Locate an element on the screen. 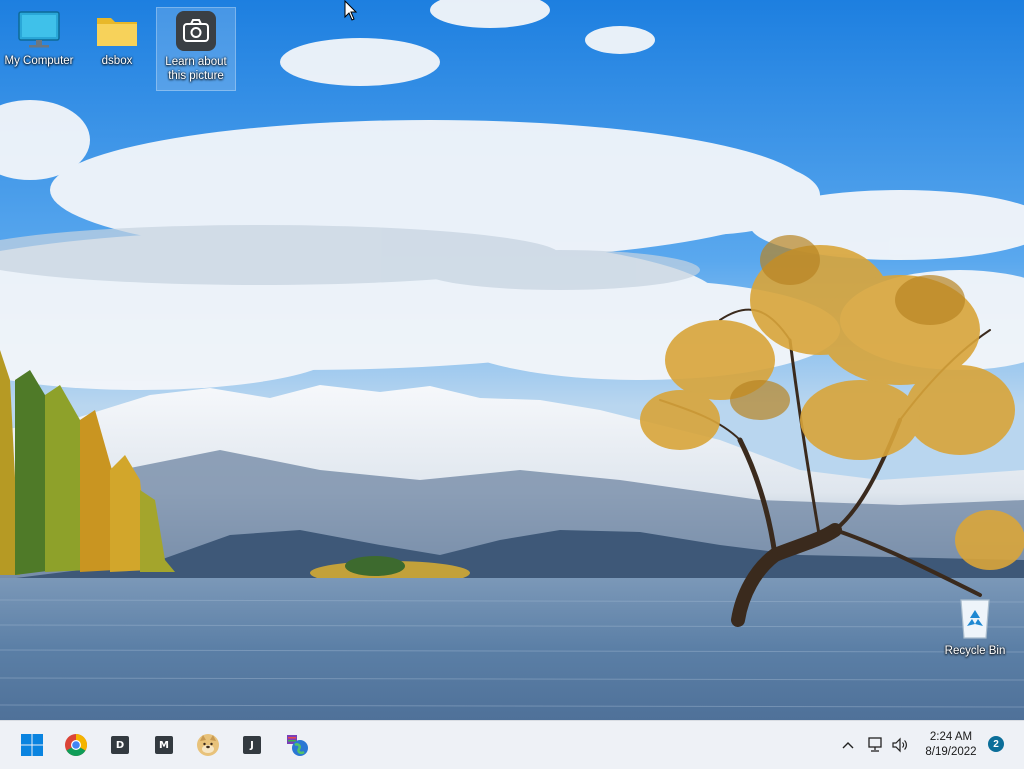 This screenshot has height=769, width=1024. desktop-icon-learn-about-picture: Learn about this picture is located at coordinates (196, 49).